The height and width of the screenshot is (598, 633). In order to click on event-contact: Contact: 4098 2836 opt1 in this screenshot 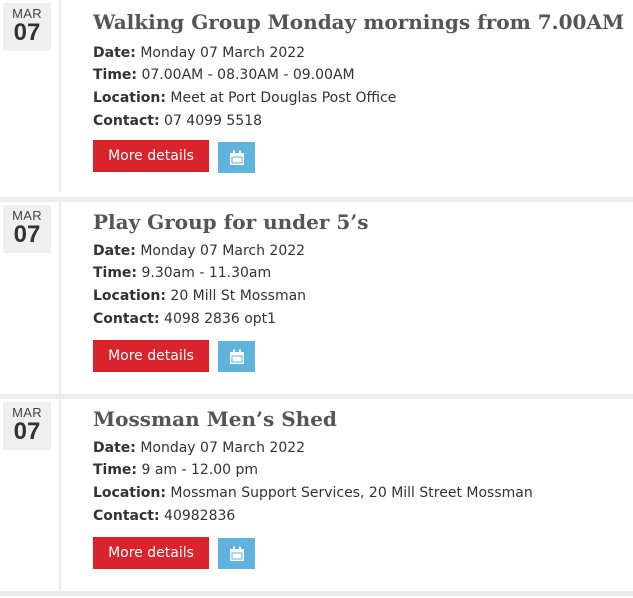, I will do `click(184, 319)`.